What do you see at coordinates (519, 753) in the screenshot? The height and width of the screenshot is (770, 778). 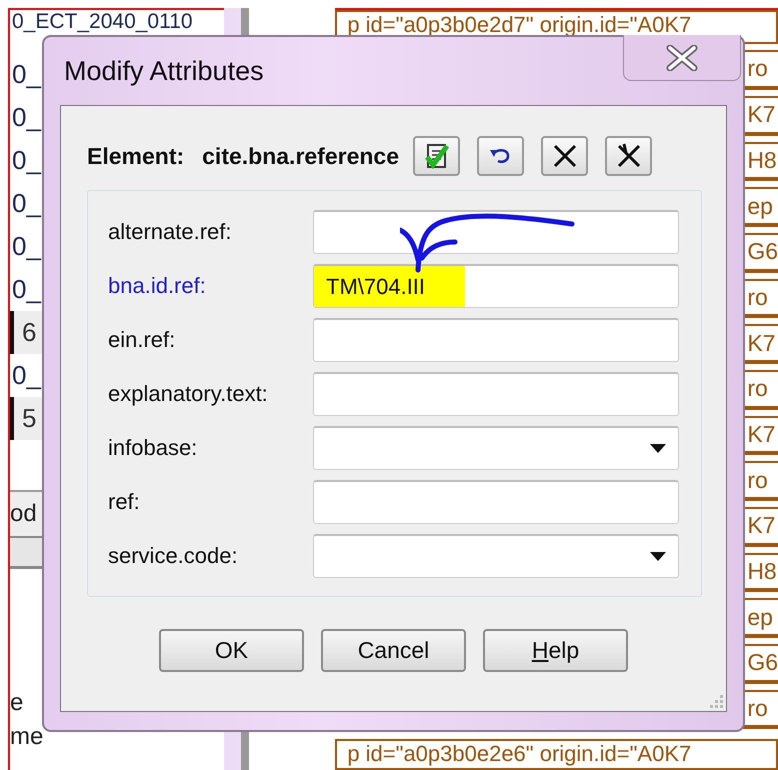 I see `xml-tag-text: p id="a0p3b0e2e6" origin.id="A0K7` at bounding box center [519, 753].